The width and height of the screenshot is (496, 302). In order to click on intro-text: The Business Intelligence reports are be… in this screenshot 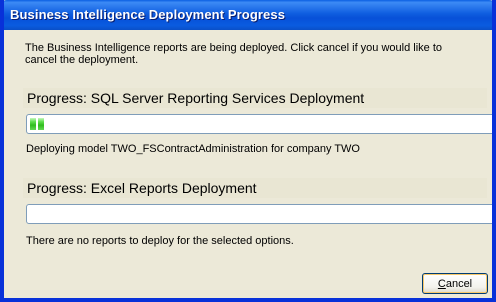, I will do `click(234, 54)`.